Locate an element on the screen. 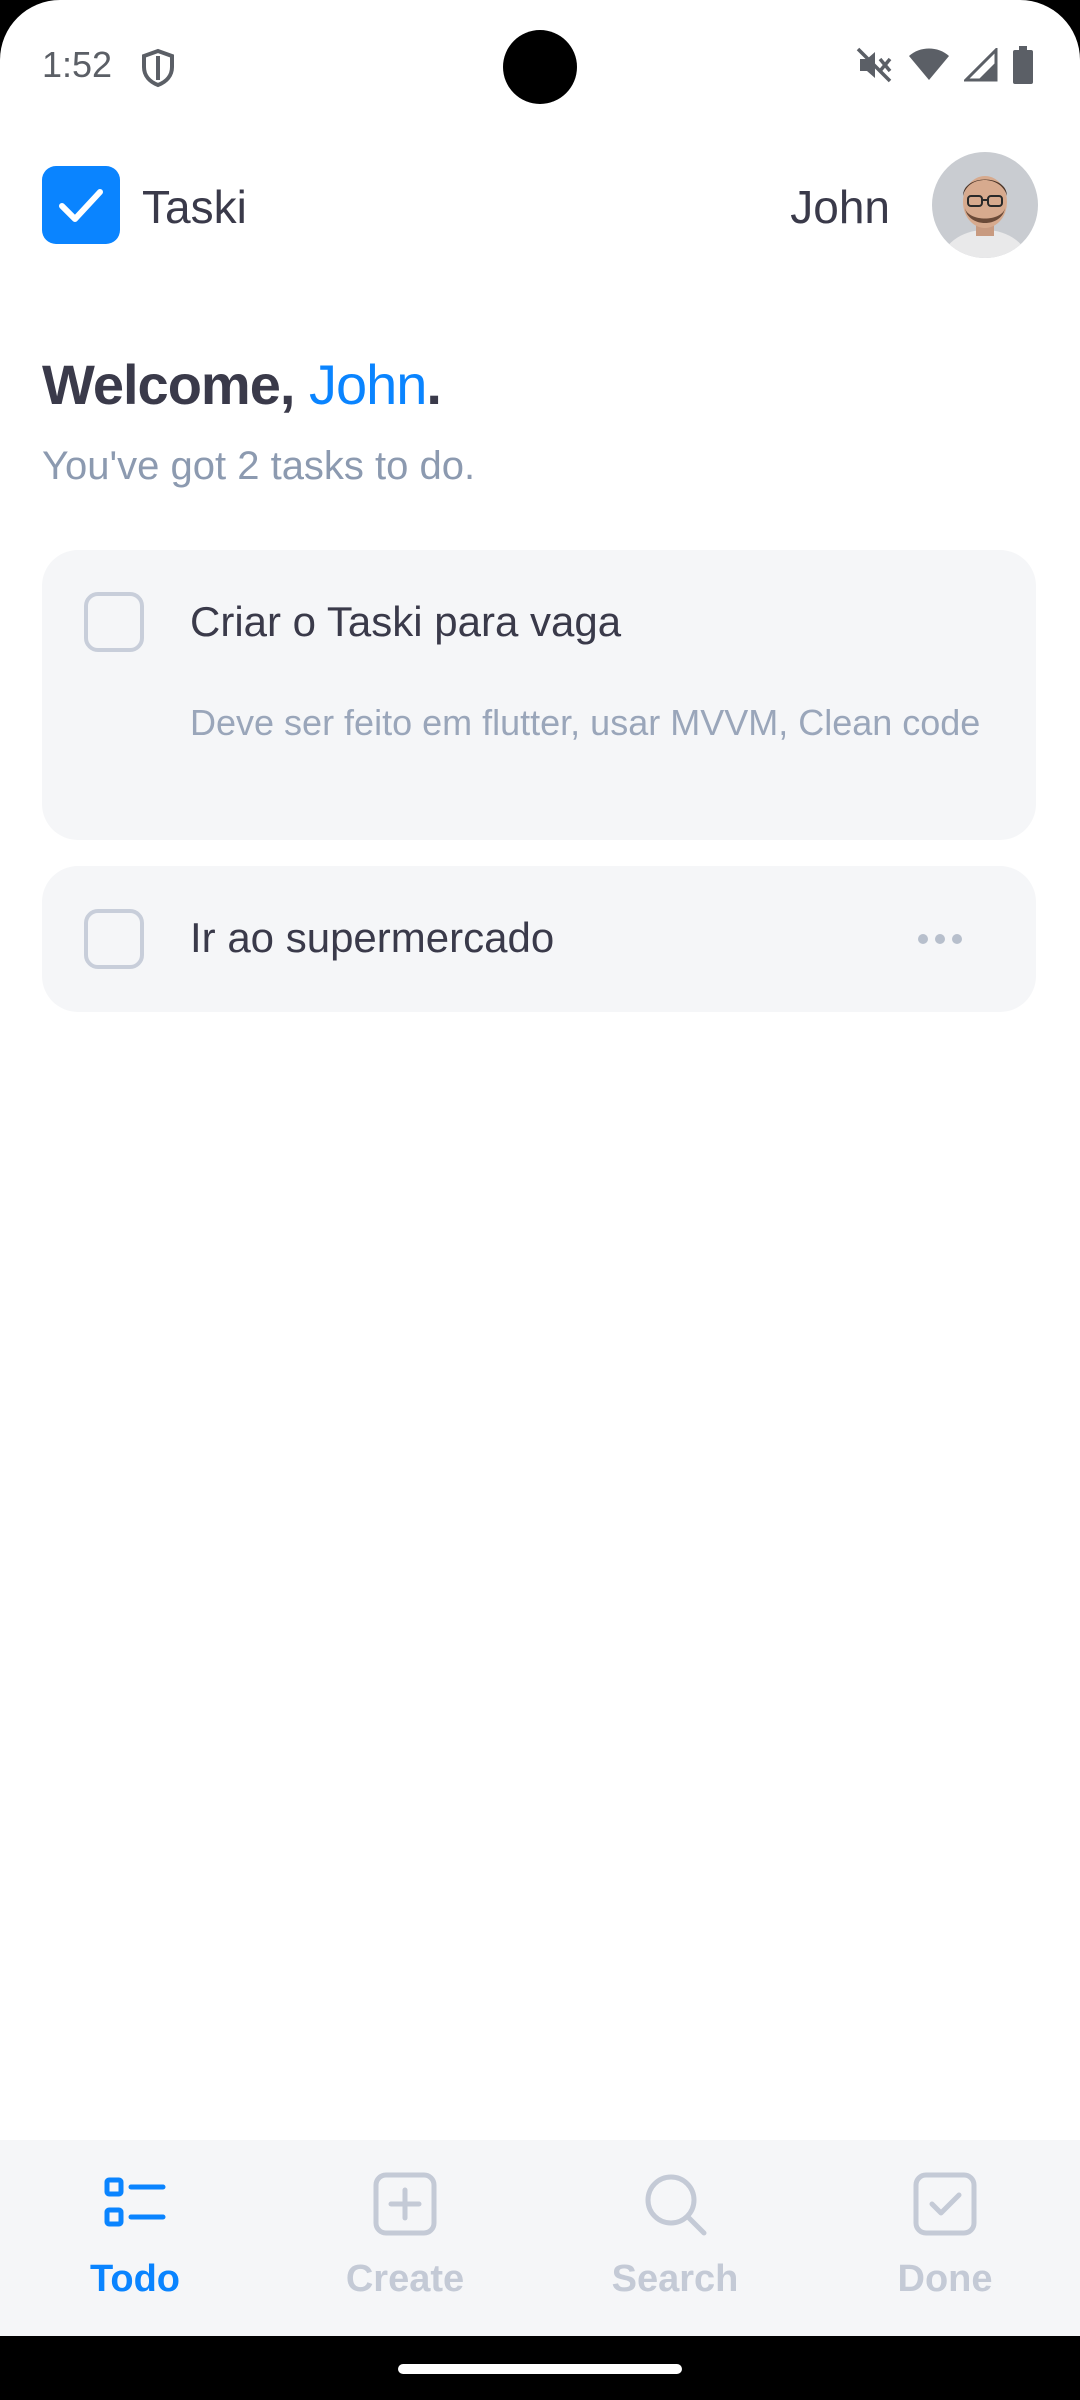 This screenshot has height=2400, width=1080. task-title: Ir ao supermercado is located at coordinates (372, 937).